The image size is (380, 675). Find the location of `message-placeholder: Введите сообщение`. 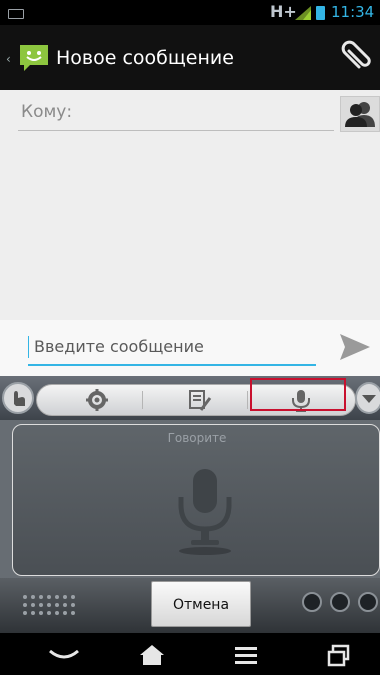

message-placeholder: Введите сообщение is located at coordinates (119, 346).